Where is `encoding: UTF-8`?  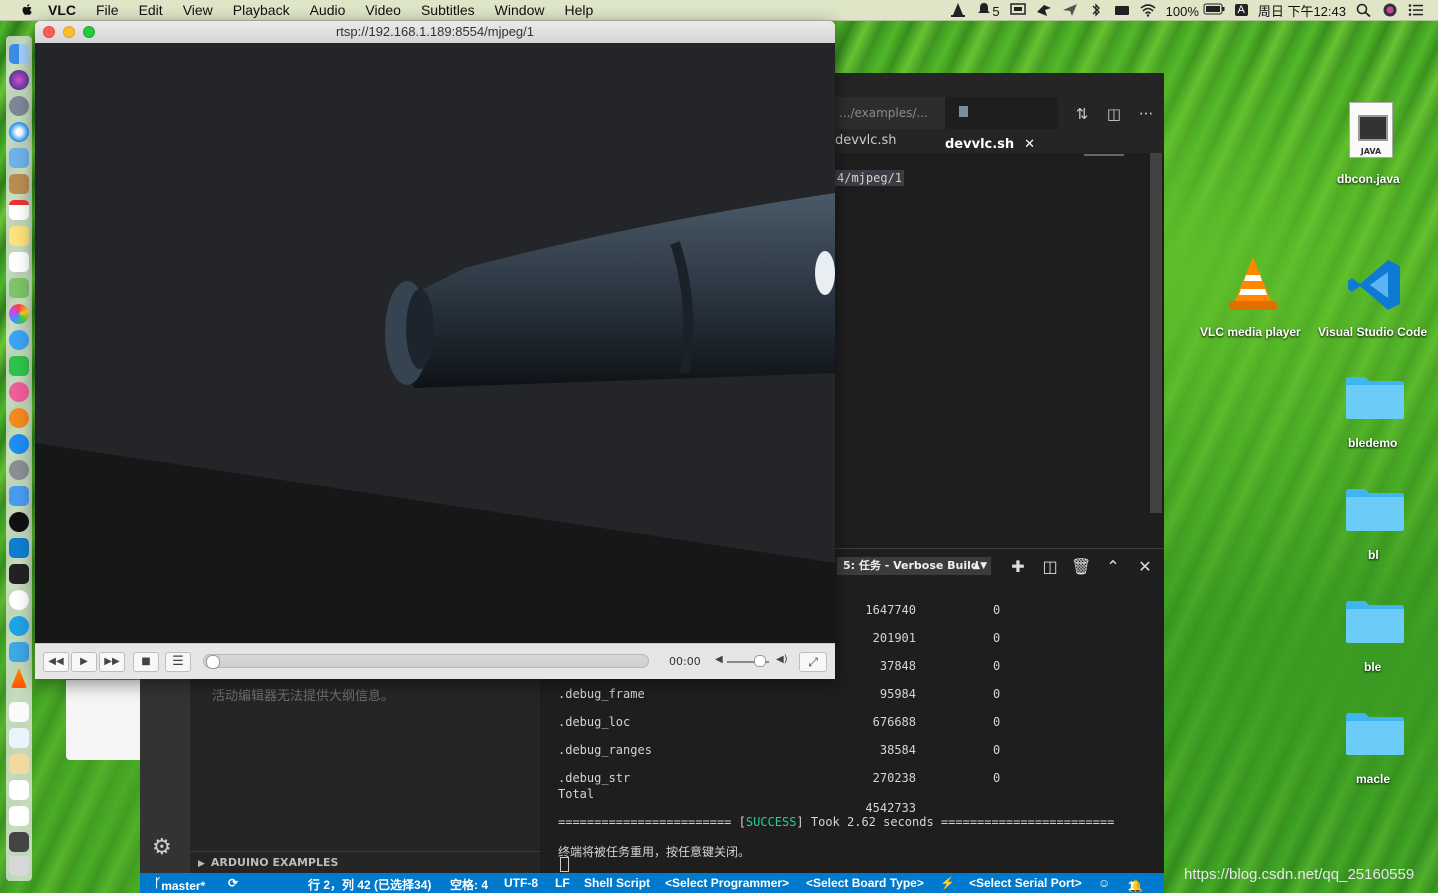
encoding: UTF-8 is located at coordinates (521, 883).